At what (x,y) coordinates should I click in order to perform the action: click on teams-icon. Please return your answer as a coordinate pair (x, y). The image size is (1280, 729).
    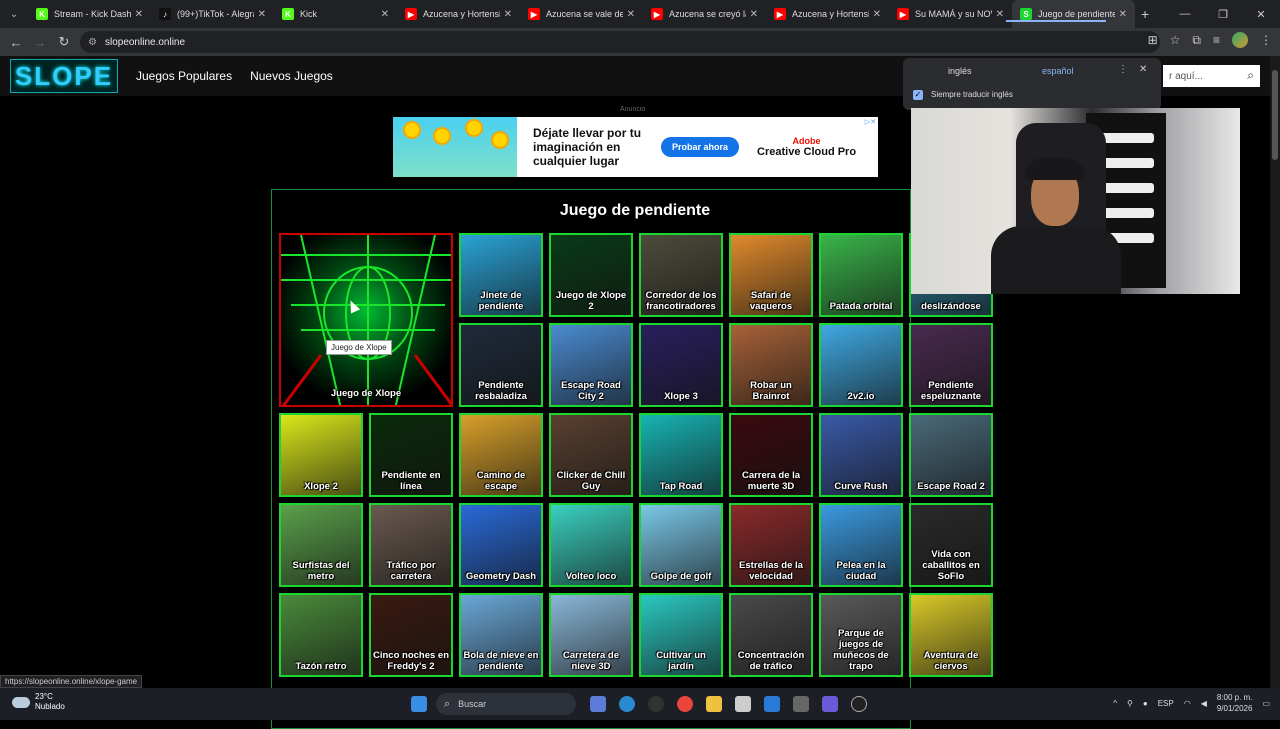
    Looking at the image, I should click on (830, 704).